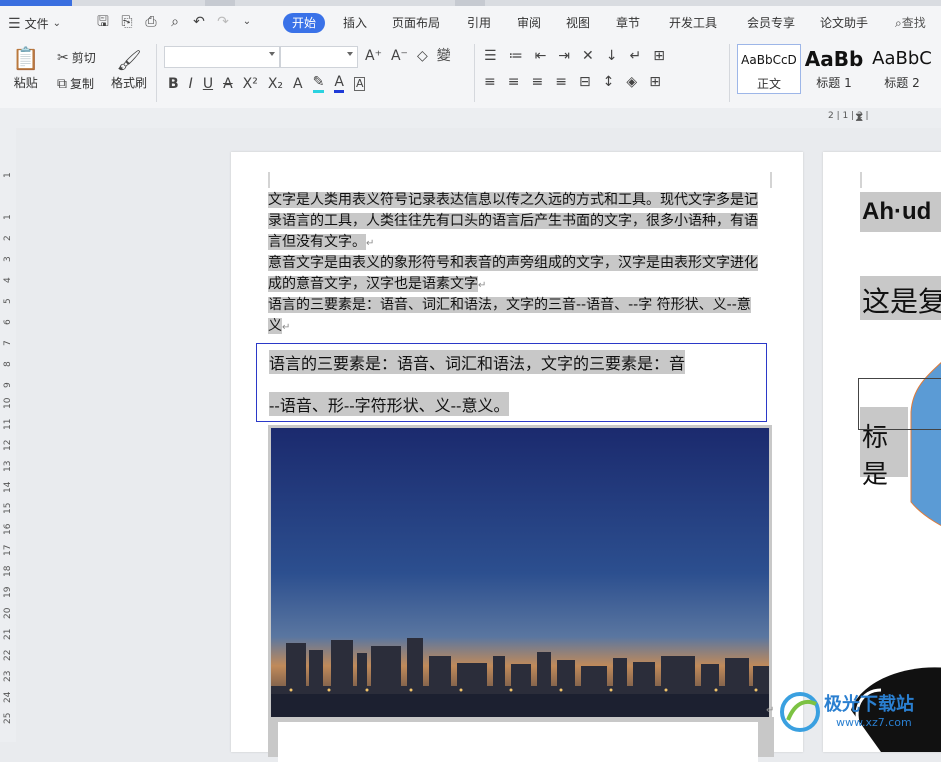 The width and height of the screenshot is (941, 762). I want to click on phonetic-guide-icon: 變, so click(444, 56).